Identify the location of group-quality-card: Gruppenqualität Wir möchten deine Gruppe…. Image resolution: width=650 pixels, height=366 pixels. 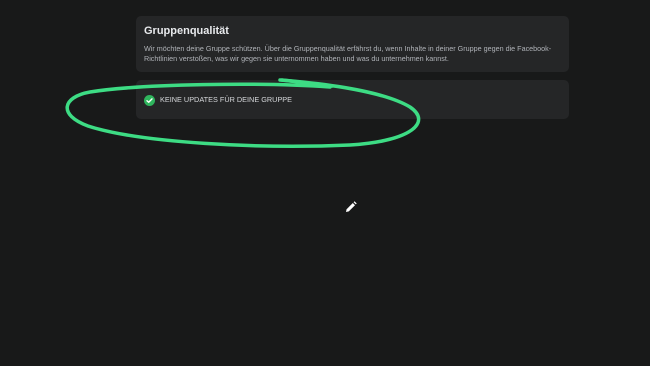
(352, 44).